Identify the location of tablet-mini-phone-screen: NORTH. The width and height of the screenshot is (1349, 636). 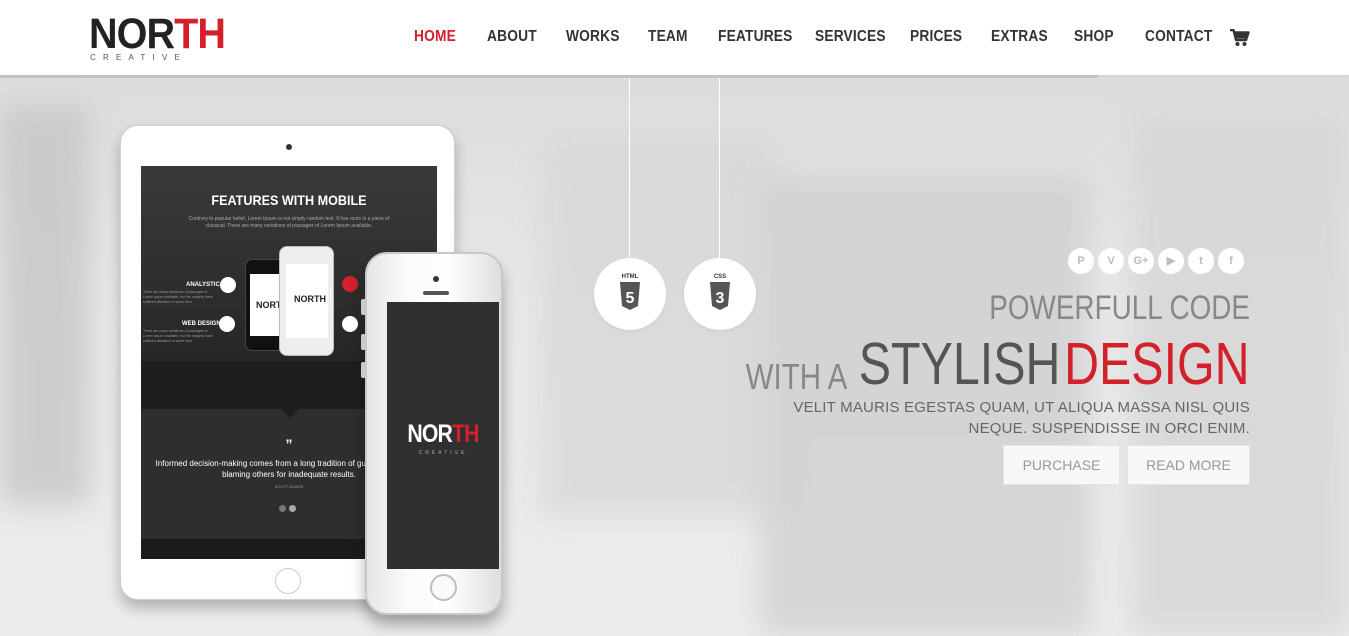
(307, 301).